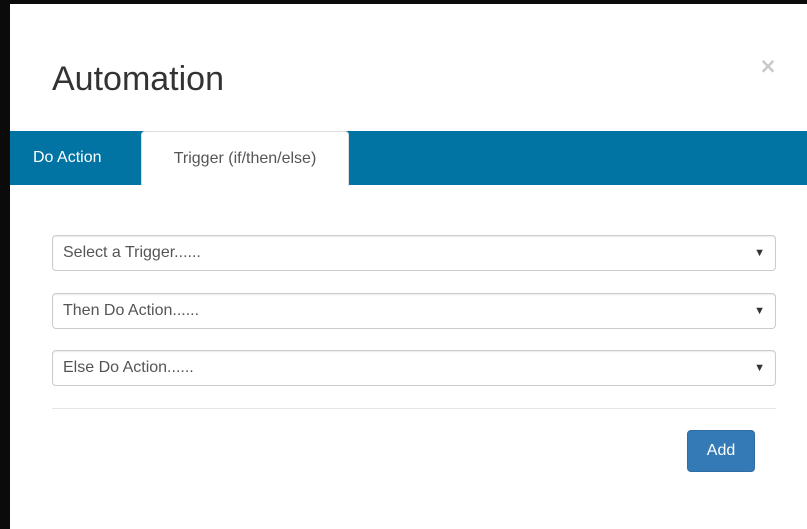 Image resolution: width=807 pixels, height=529 pixels. What do you see at coordinates (5, 264) in the screenshot?
I see `backdrop-overlay-left` at bounding box center [5, 264].